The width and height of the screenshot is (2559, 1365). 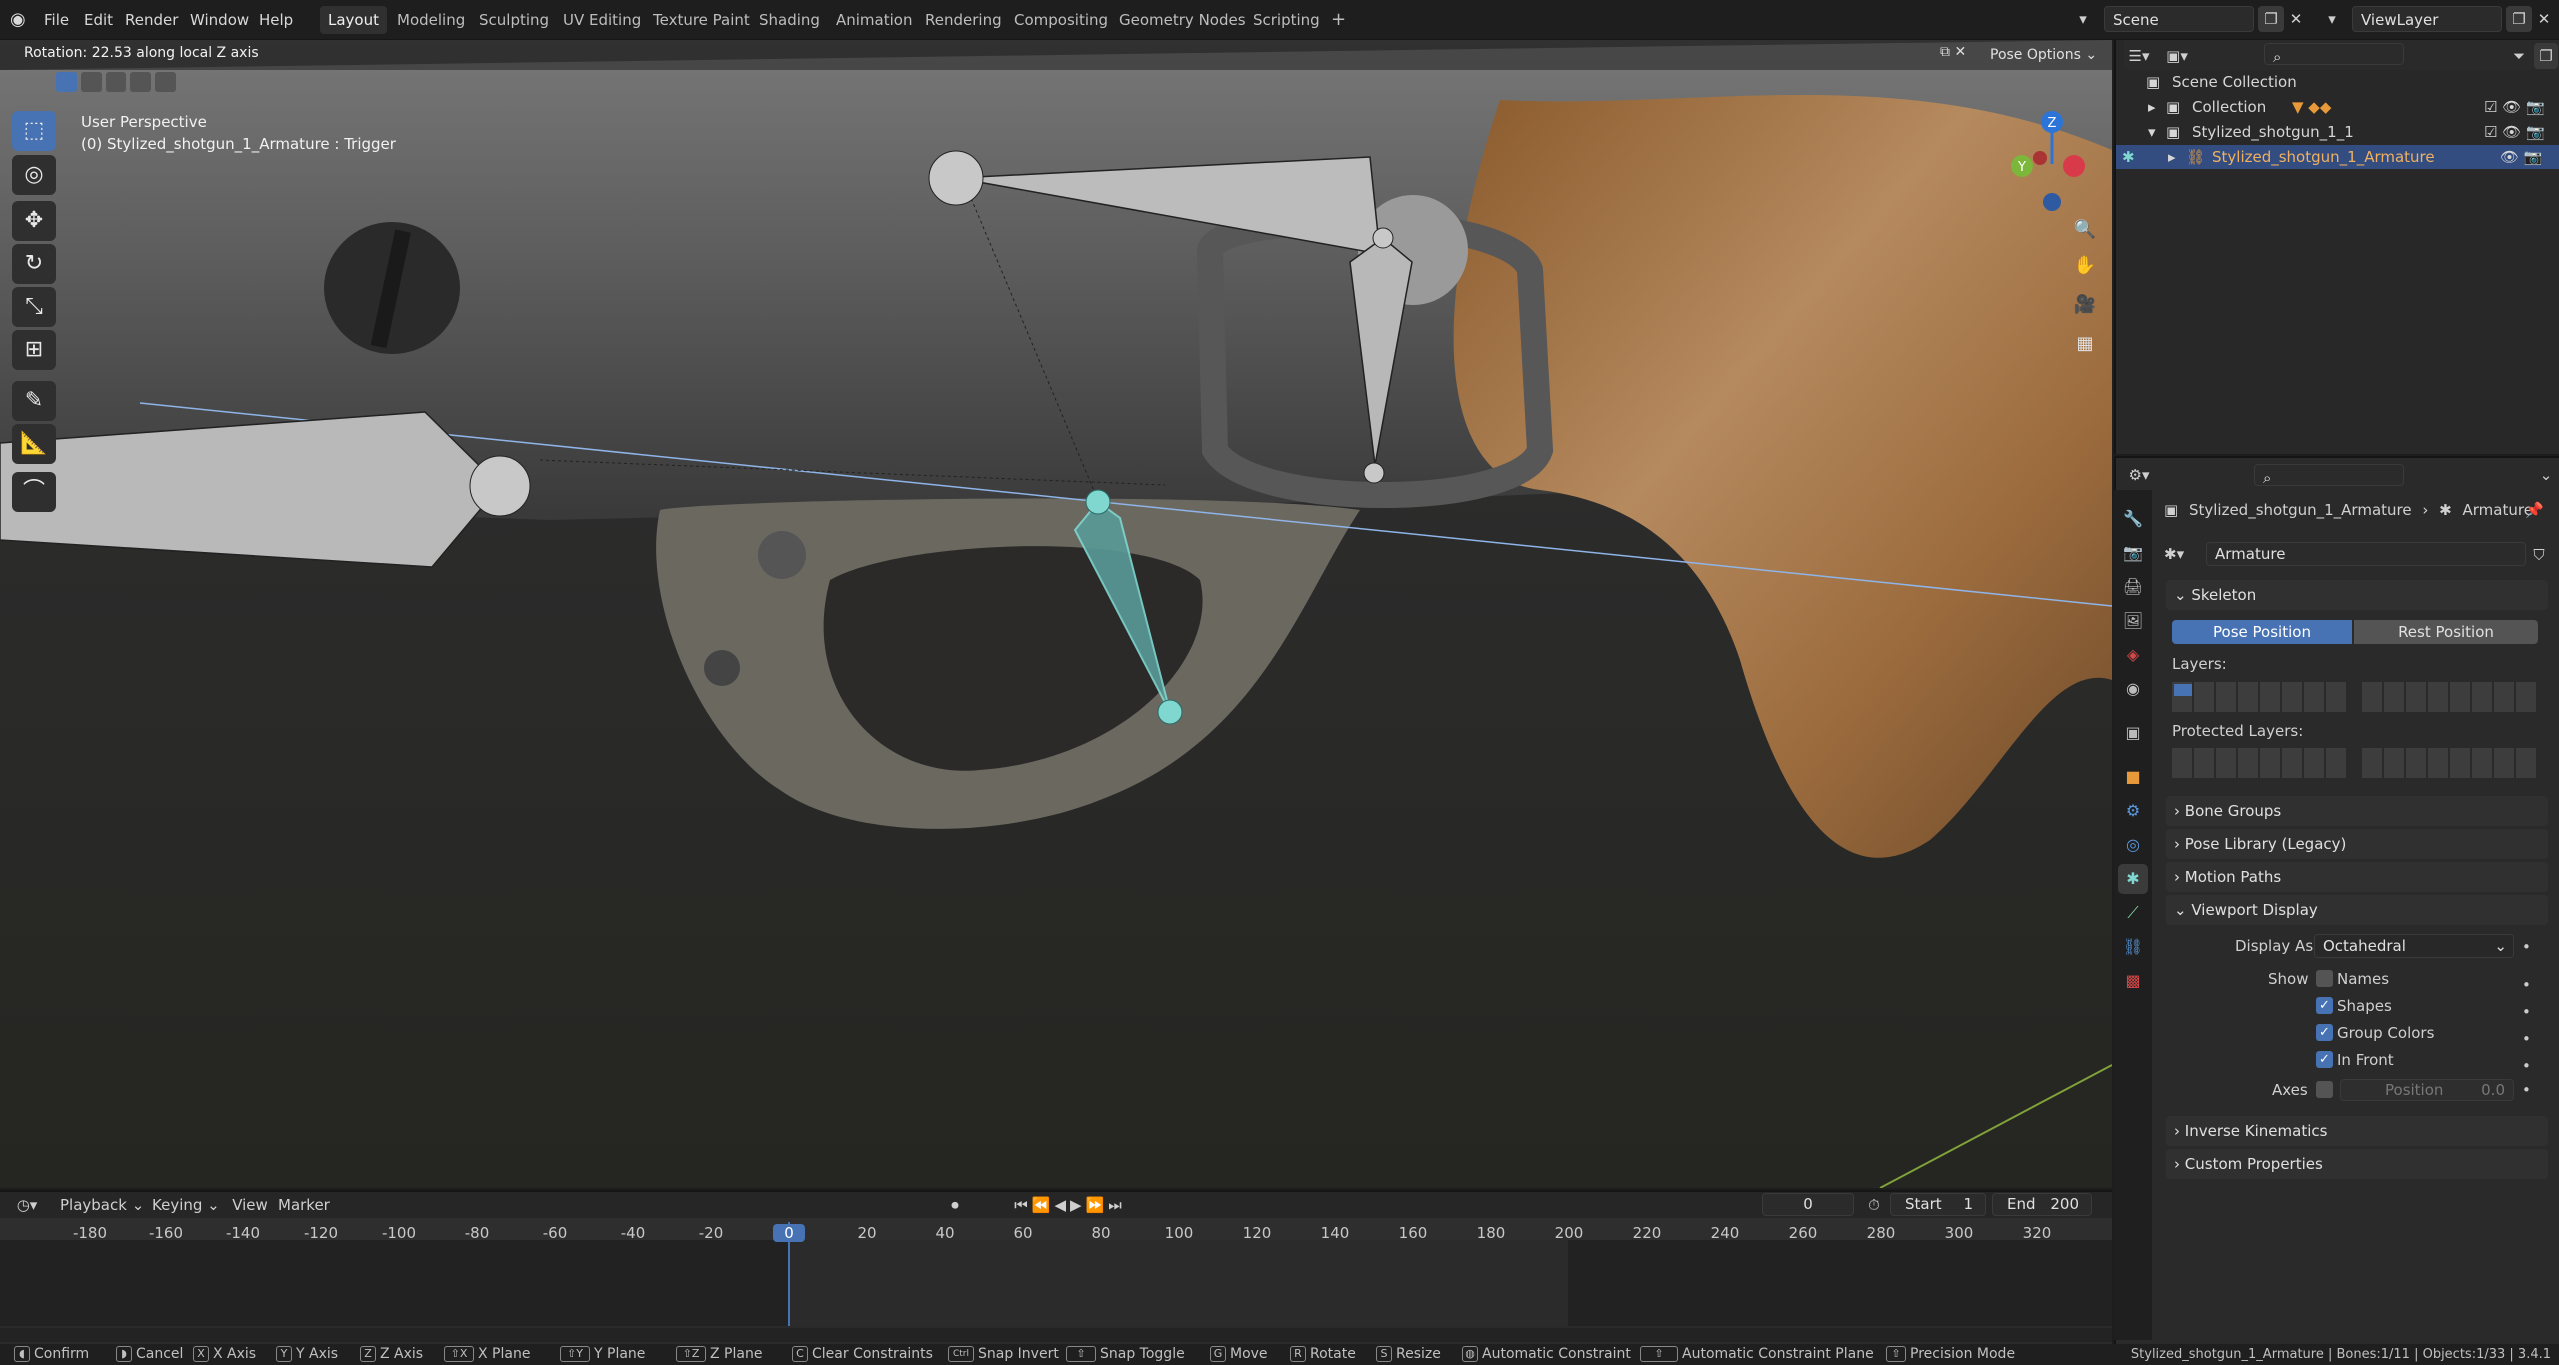 What do you see at coordinates (2357, 877) in the screenshot?
I see `panel-motion-paths: › Motion Paths` at bounding box center [2357, 877].